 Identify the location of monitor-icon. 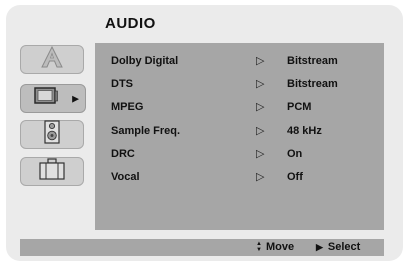
(46, 98).